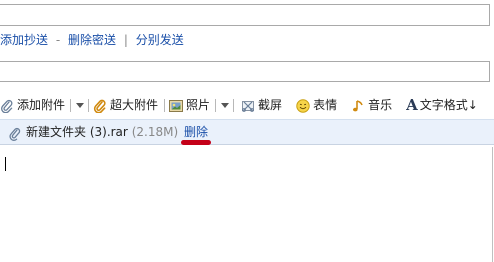 This screenshot has width=494, height=262. What do you see at coordinates (5, 164) in the screenshot?
I see `text-caret` at bounding box center [5, 164].